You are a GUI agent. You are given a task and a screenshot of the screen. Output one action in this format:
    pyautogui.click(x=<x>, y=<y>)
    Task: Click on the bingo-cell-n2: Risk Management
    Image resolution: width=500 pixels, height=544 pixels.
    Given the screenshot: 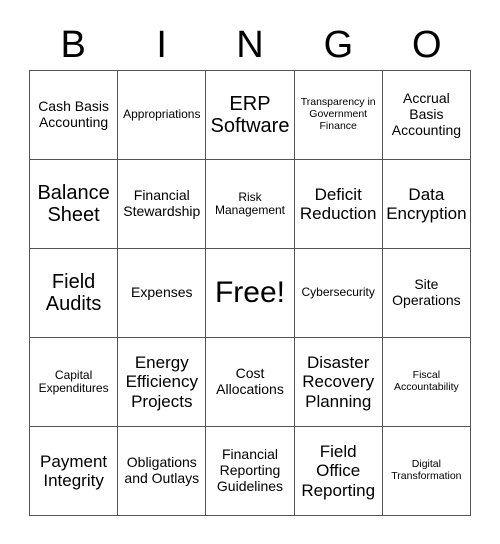 What is the action you would take?
    pyautogui.click(x=250, y=204)
    